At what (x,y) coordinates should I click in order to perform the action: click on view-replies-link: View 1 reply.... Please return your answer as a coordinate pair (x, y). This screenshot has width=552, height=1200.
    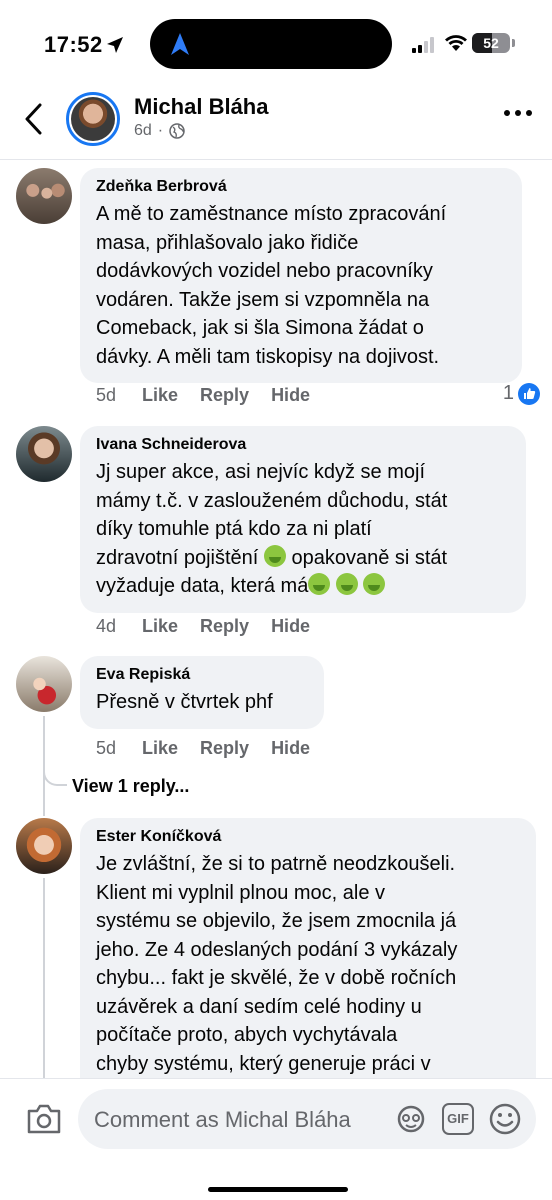
    Looking at the image, I should click on (130, 786).